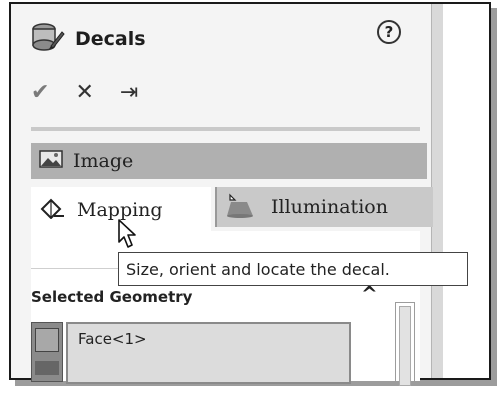 The height and width of the screenshot is (394, 500). What do you see at coordinates (84, 92) in the screenshot?
I see `cancel-button: ✕` at bounding box center [84, 92].